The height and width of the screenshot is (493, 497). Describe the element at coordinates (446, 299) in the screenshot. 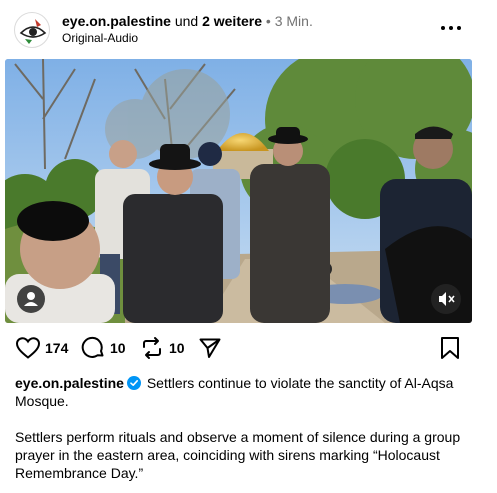

I see `muted-speaker-icon` at that location.